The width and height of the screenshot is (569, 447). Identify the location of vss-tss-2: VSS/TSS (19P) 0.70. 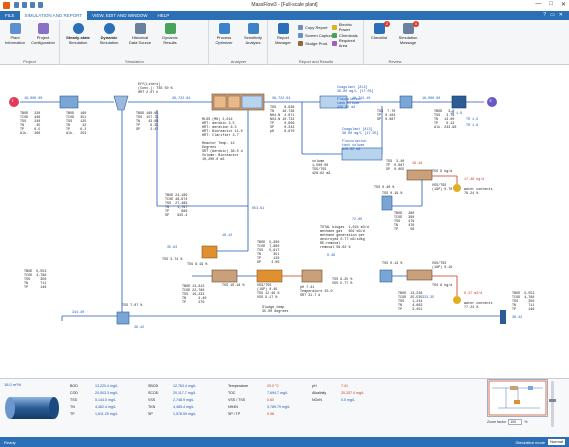
(442, 188).